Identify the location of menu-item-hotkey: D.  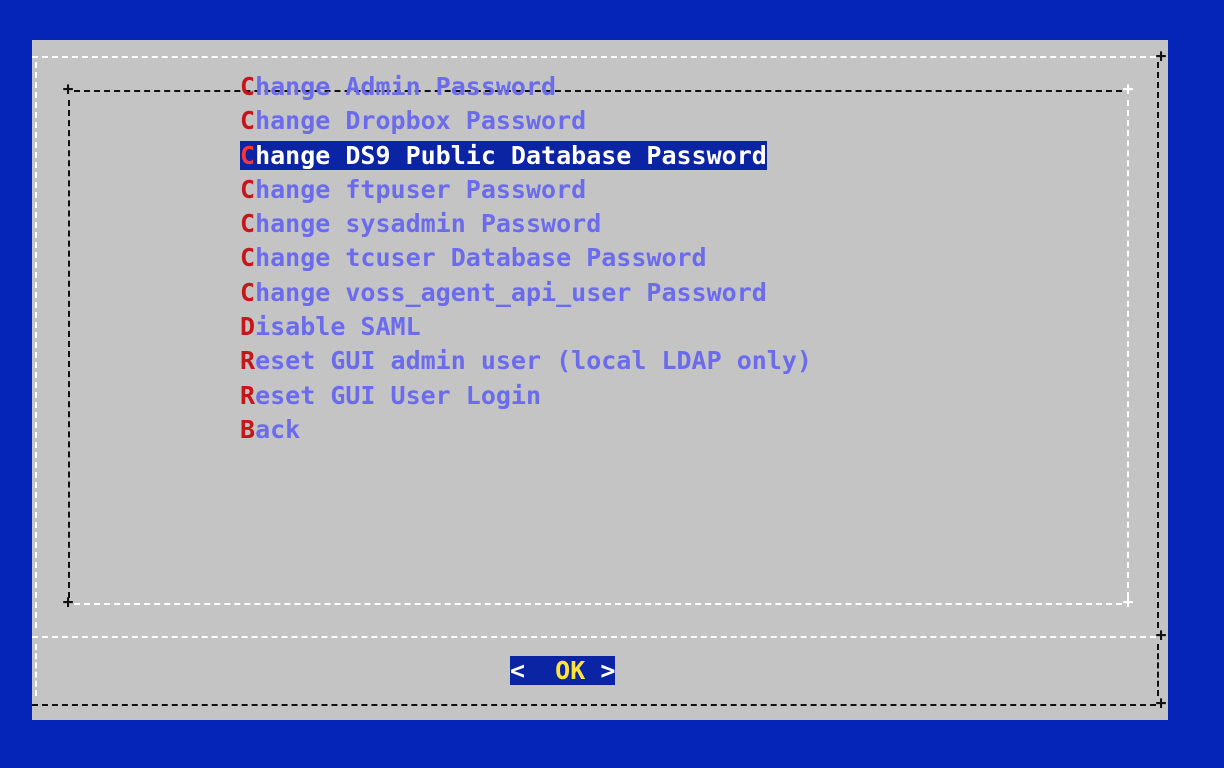
(248, 327).